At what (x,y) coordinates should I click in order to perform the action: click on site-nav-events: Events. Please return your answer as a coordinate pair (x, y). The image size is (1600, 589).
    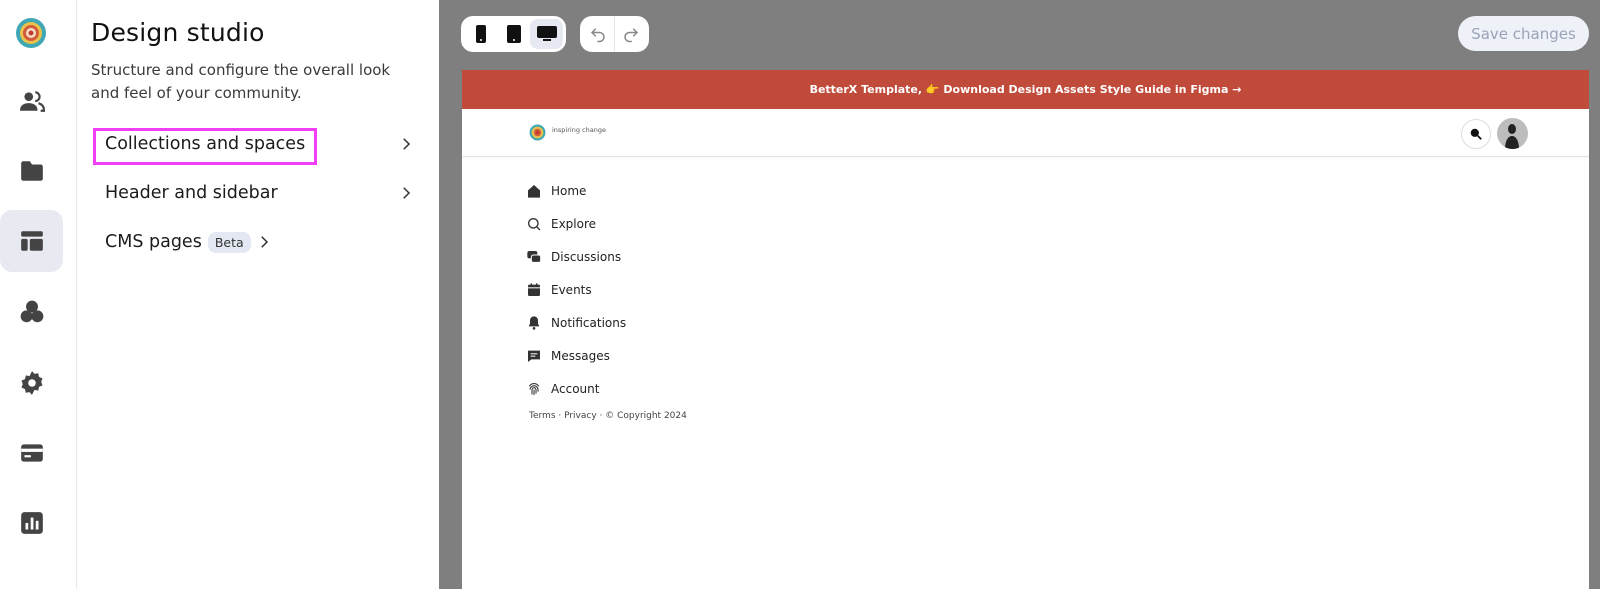
    Looking at the image, I should click on (576, 289).